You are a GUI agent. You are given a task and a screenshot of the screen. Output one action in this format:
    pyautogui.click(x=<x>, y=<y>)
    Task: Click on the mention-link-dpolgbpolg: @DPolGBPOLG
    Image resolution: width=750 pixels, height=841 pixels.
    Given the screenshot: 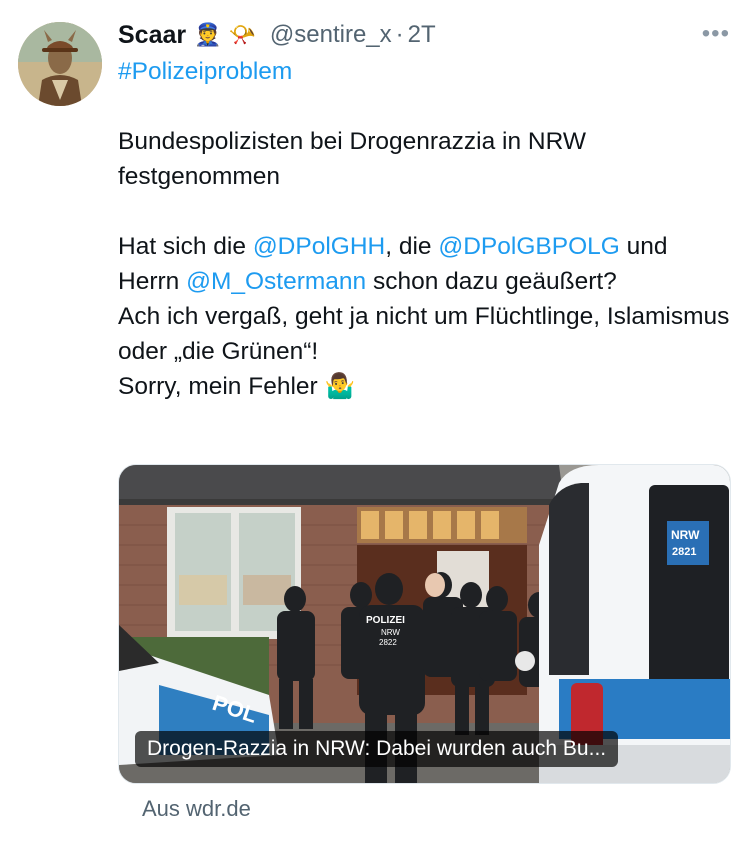 What is the action you would take?
    pyautogui.click(x=528, y=246)
    